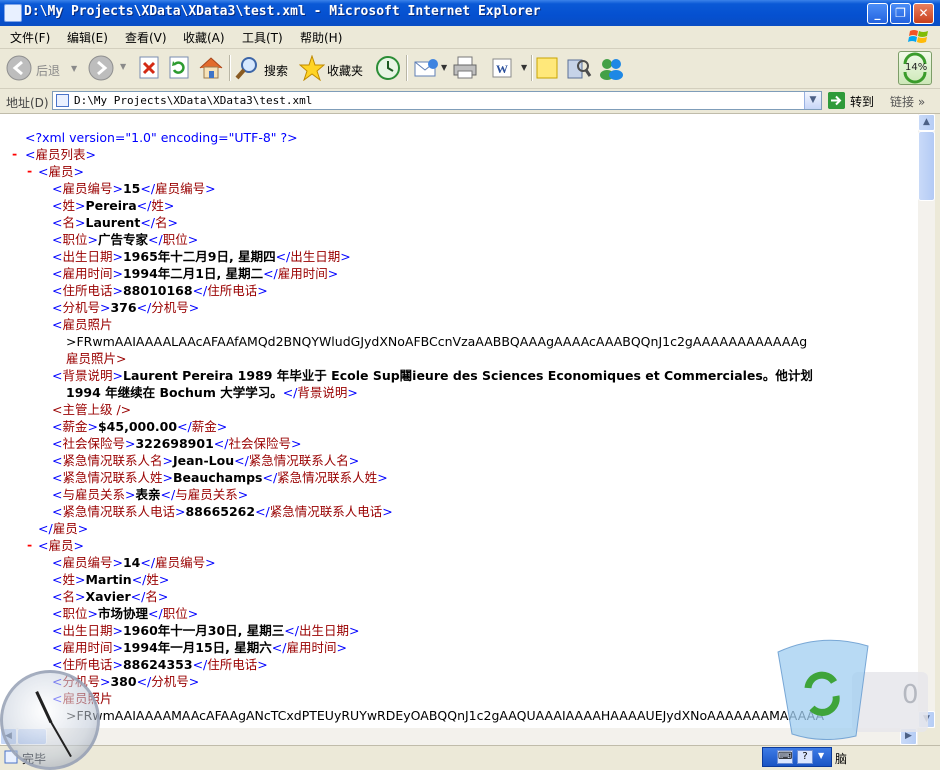  Describe the element at coordinates (126, 307) in the screenshot. I see `xml-field-line: <分机号>376</分机号>` at that location.